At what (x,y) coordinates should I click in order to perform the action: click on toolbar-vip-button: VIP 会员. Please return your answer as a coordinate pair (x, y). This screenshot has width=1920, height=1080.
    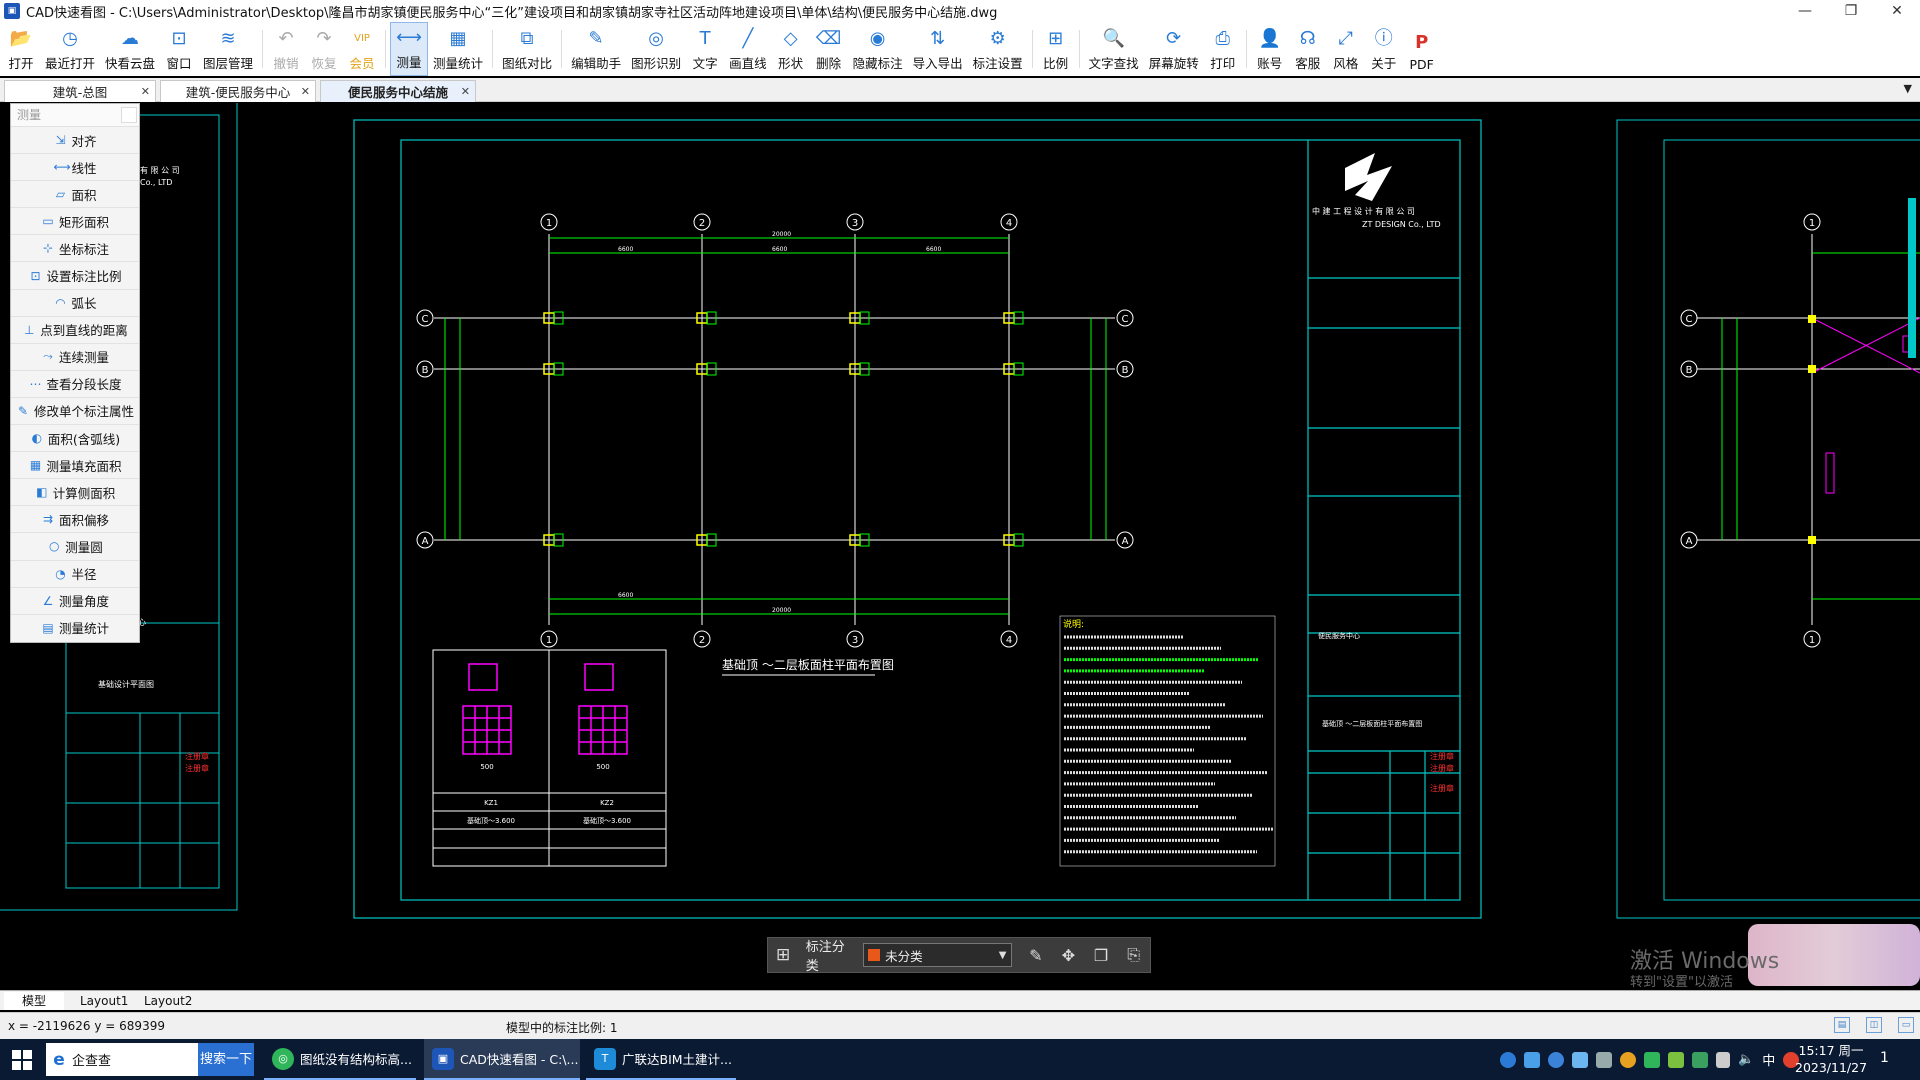
    Looking at the image, I should click on (362, 49).